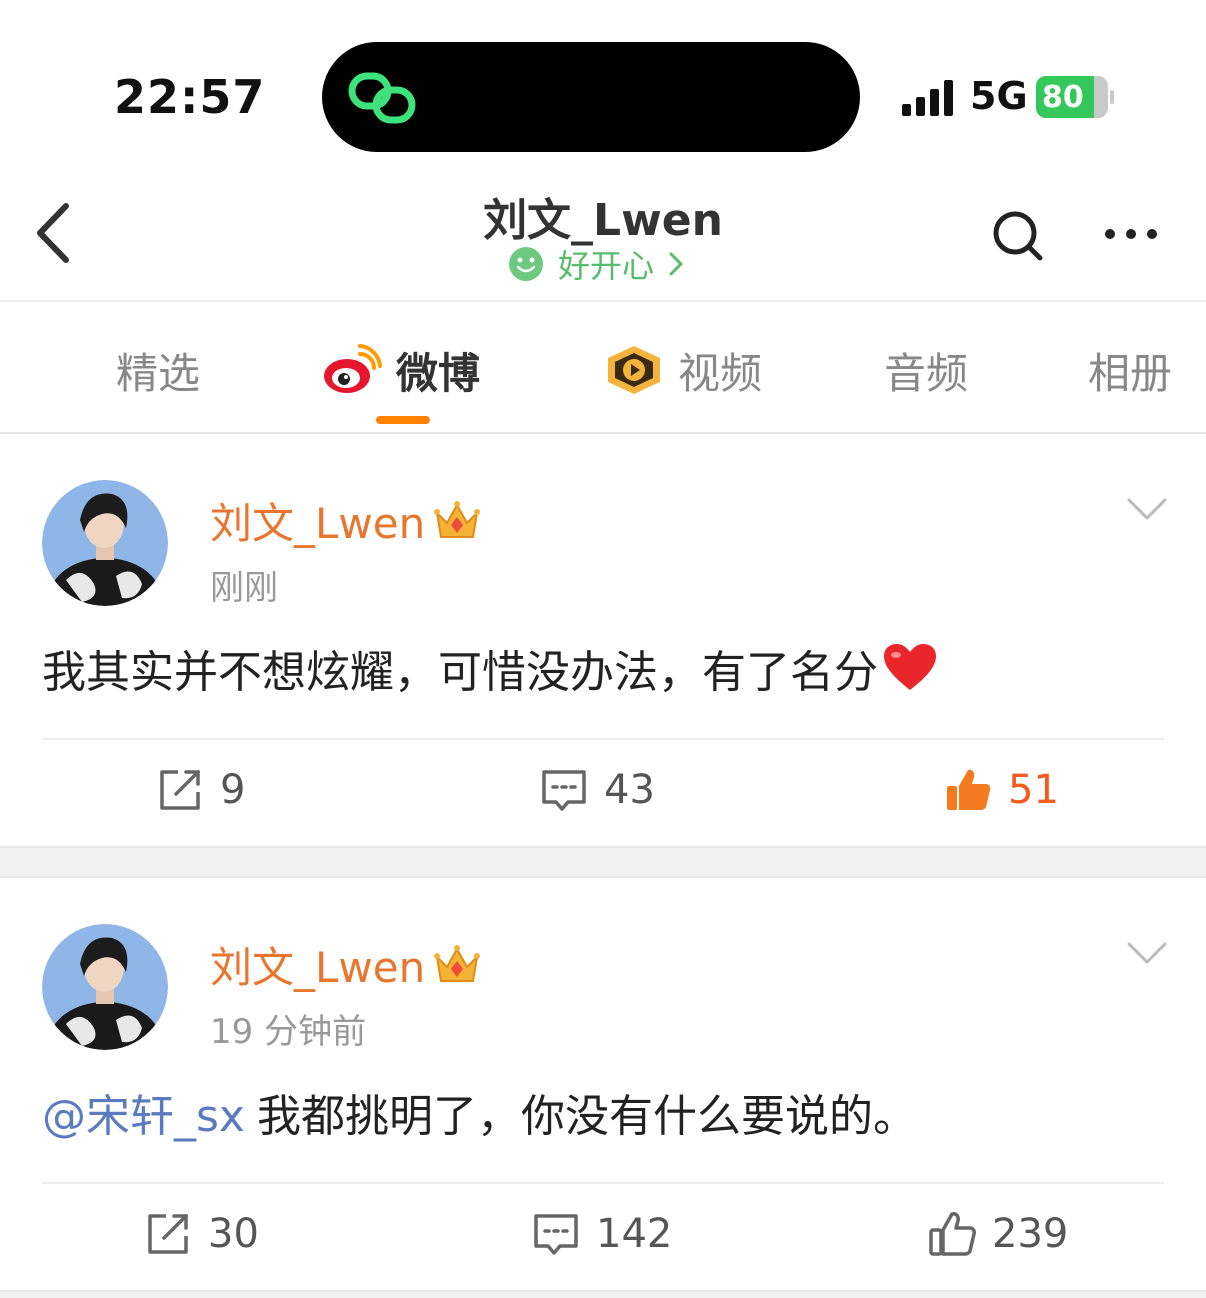 The height and width of the screenshot is (1298, 1206). I want to click on tab-label: 微博, so click(438, 373).